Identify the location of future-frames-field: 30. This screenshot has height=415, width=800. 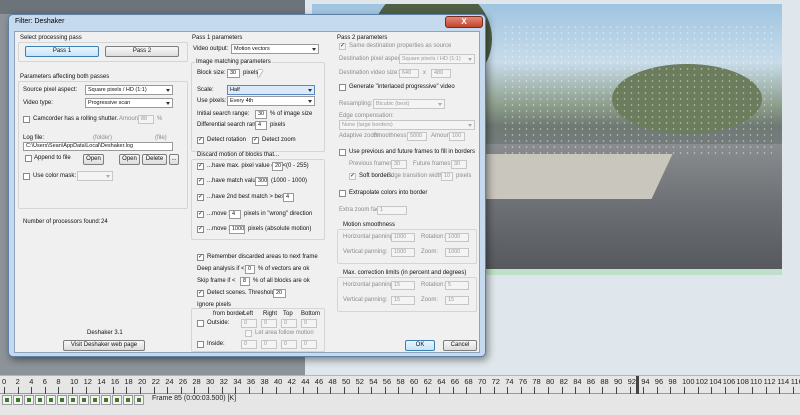
(459, 164).